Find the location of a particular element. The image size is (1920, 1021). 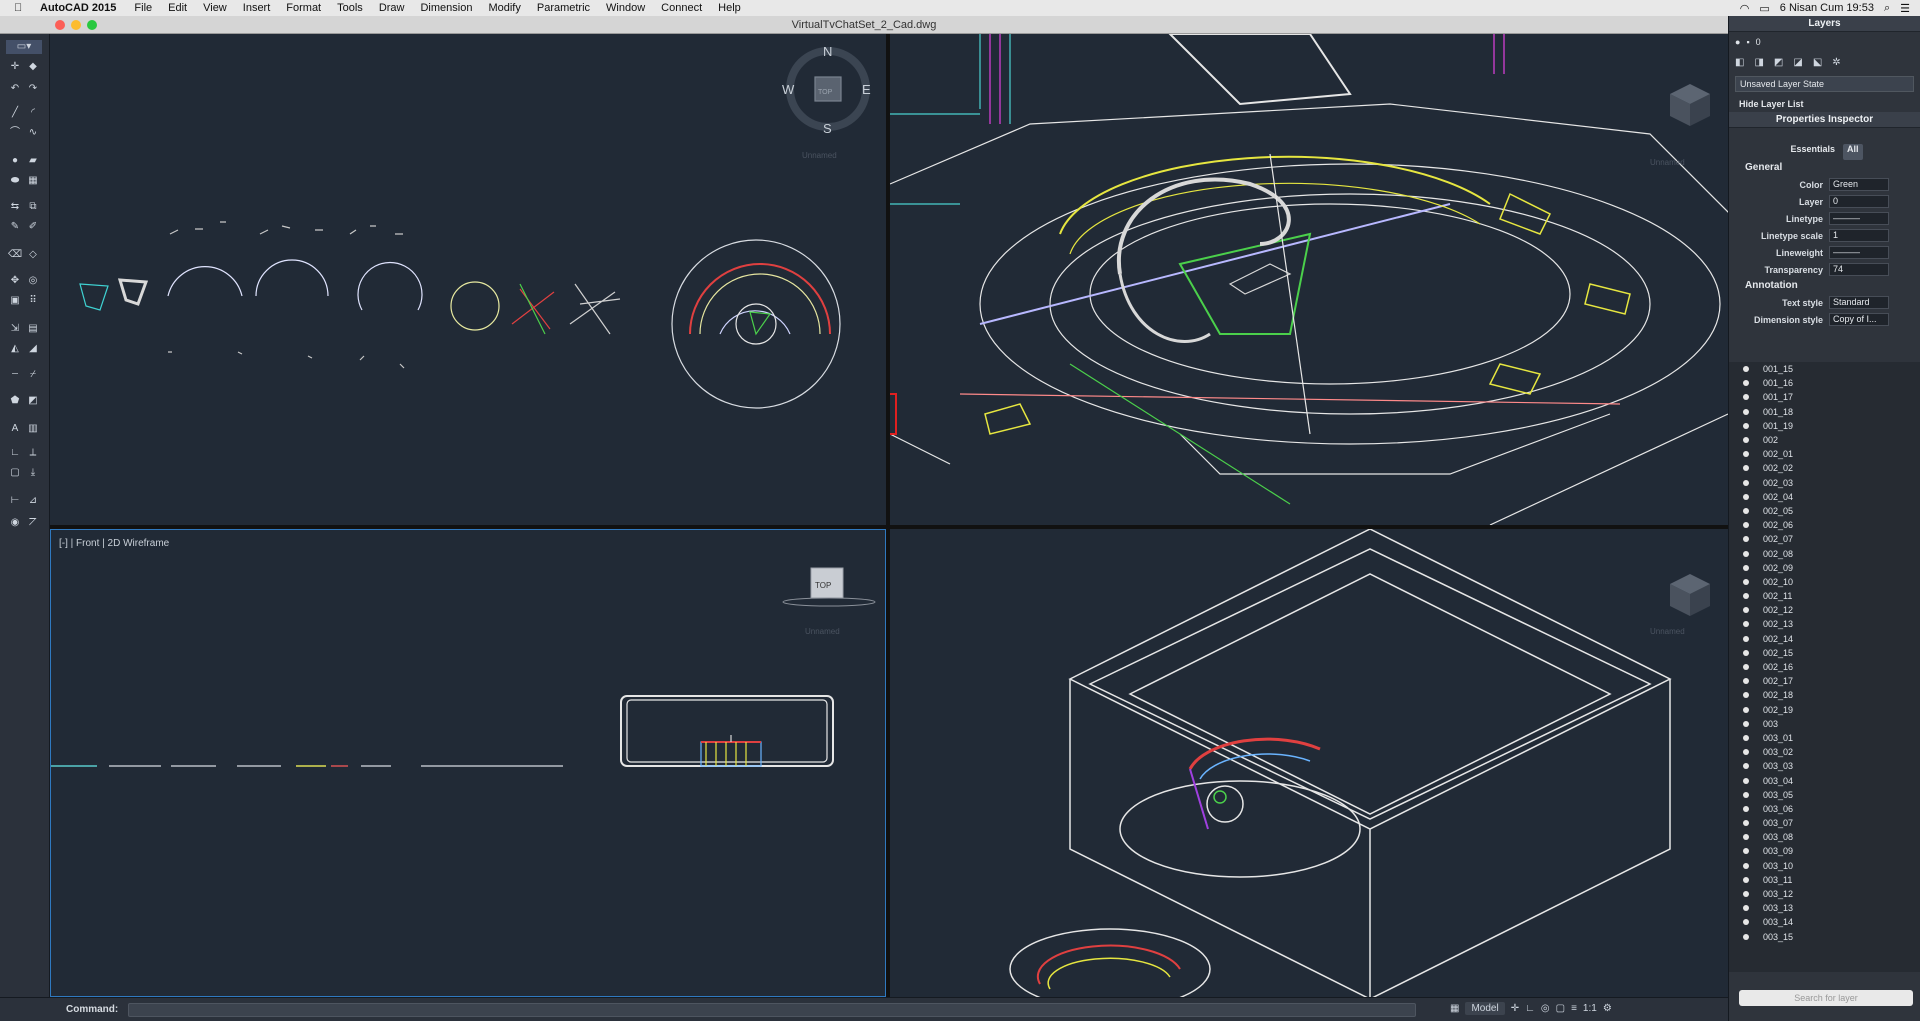

grid-icon: ▤ is located at coordinates (33, 329).